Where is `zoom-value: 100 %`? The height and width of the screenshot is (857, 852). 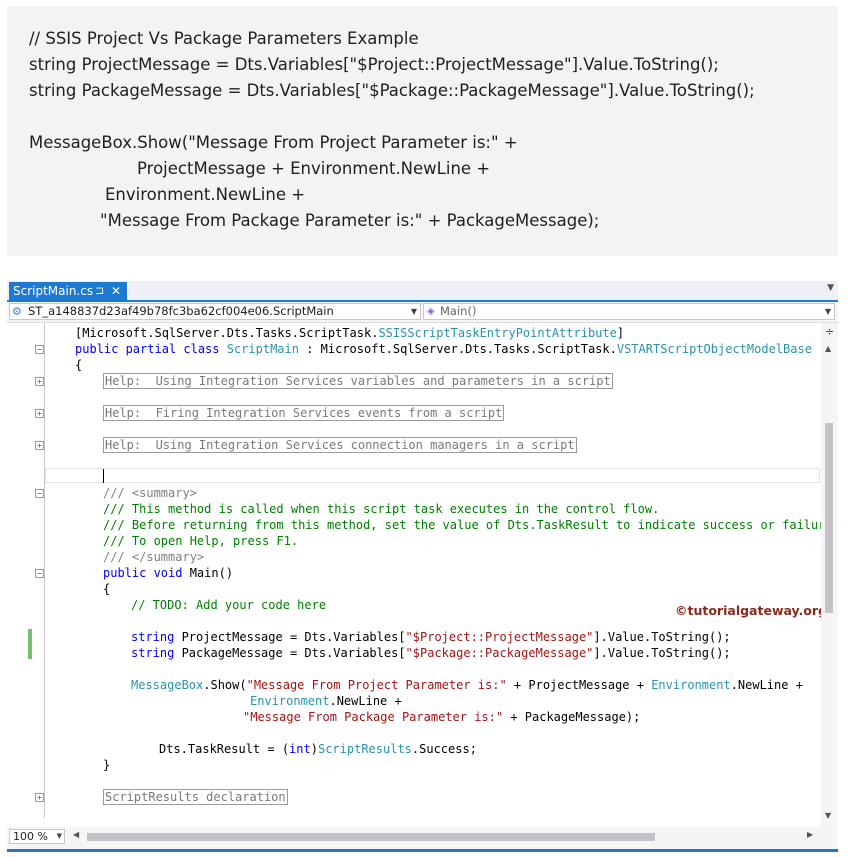
zoom-value: 100 % is located at coordinates (30, 836).